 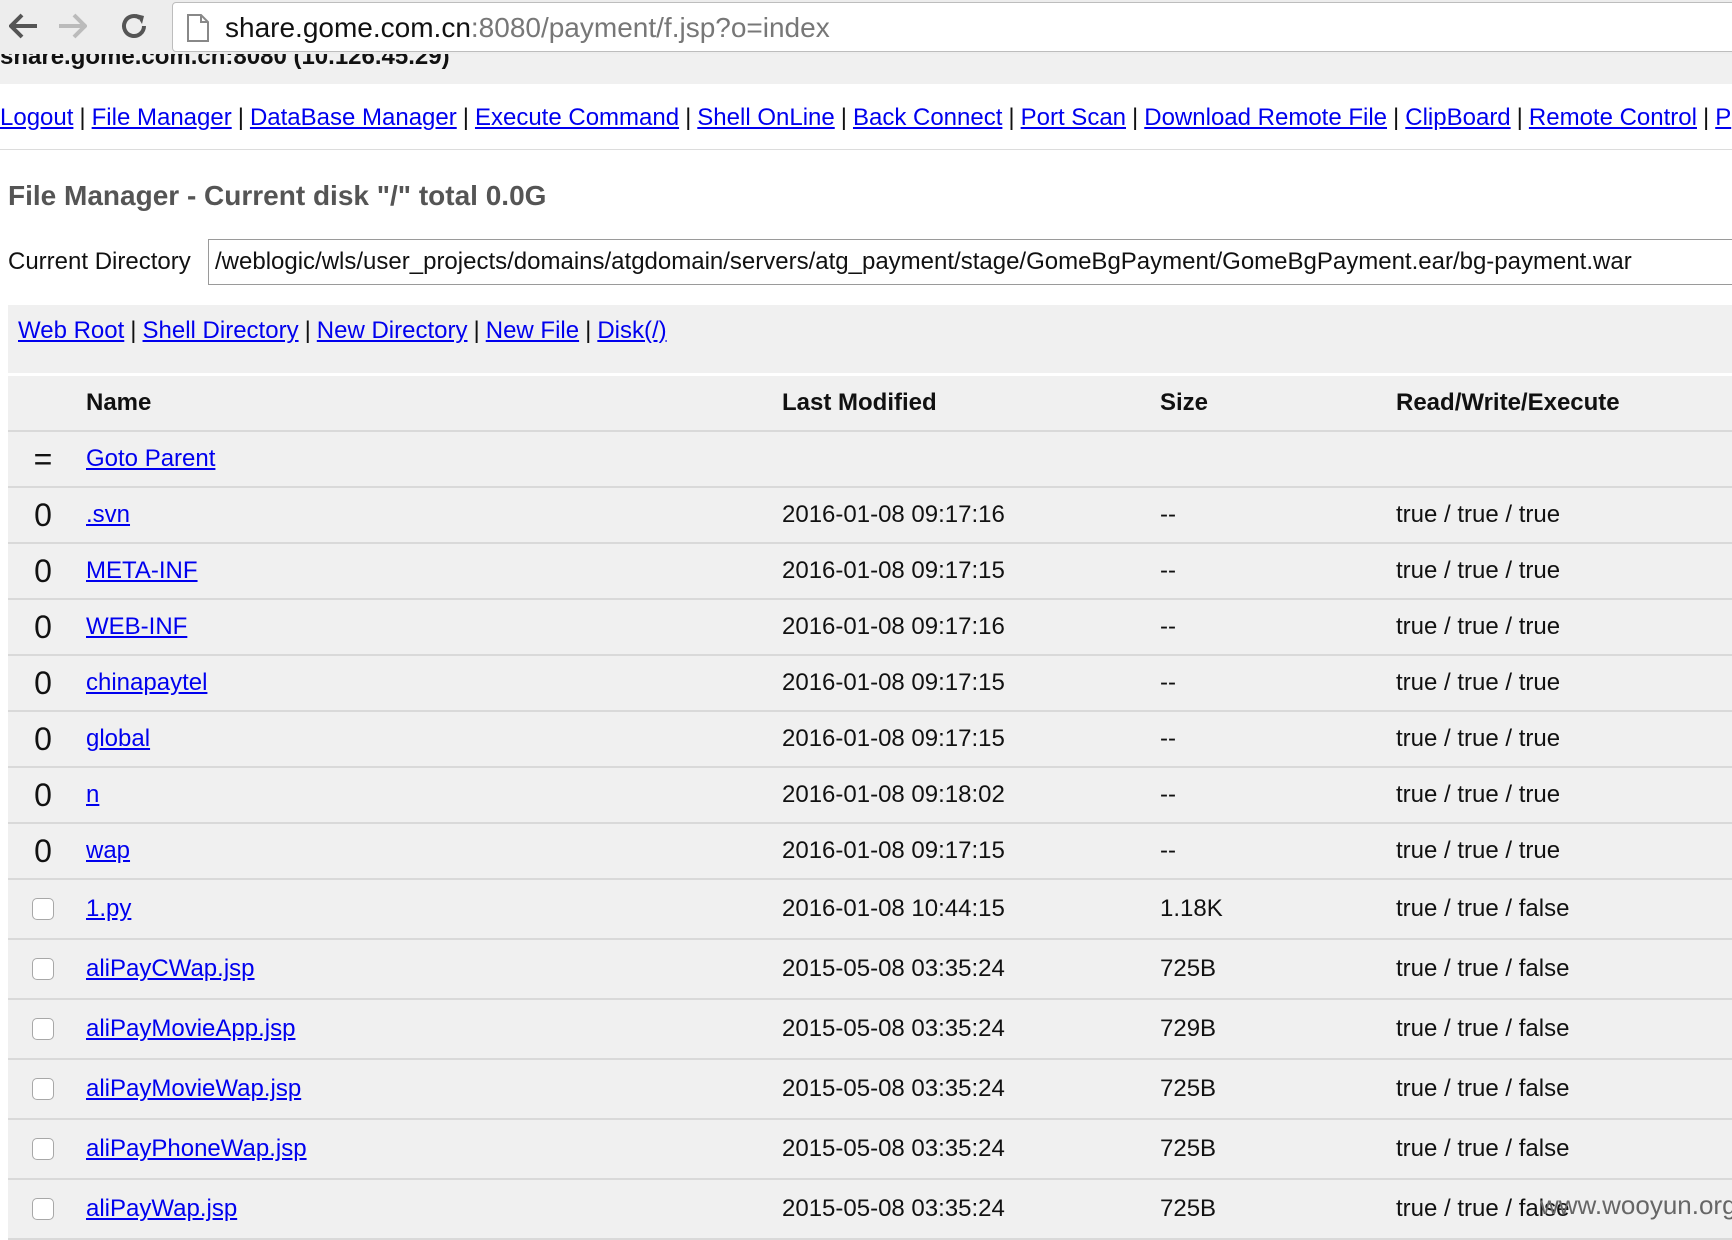 I want to click on last-modified: 2016-01-08 09:17:16, so click(x=893, y=514).